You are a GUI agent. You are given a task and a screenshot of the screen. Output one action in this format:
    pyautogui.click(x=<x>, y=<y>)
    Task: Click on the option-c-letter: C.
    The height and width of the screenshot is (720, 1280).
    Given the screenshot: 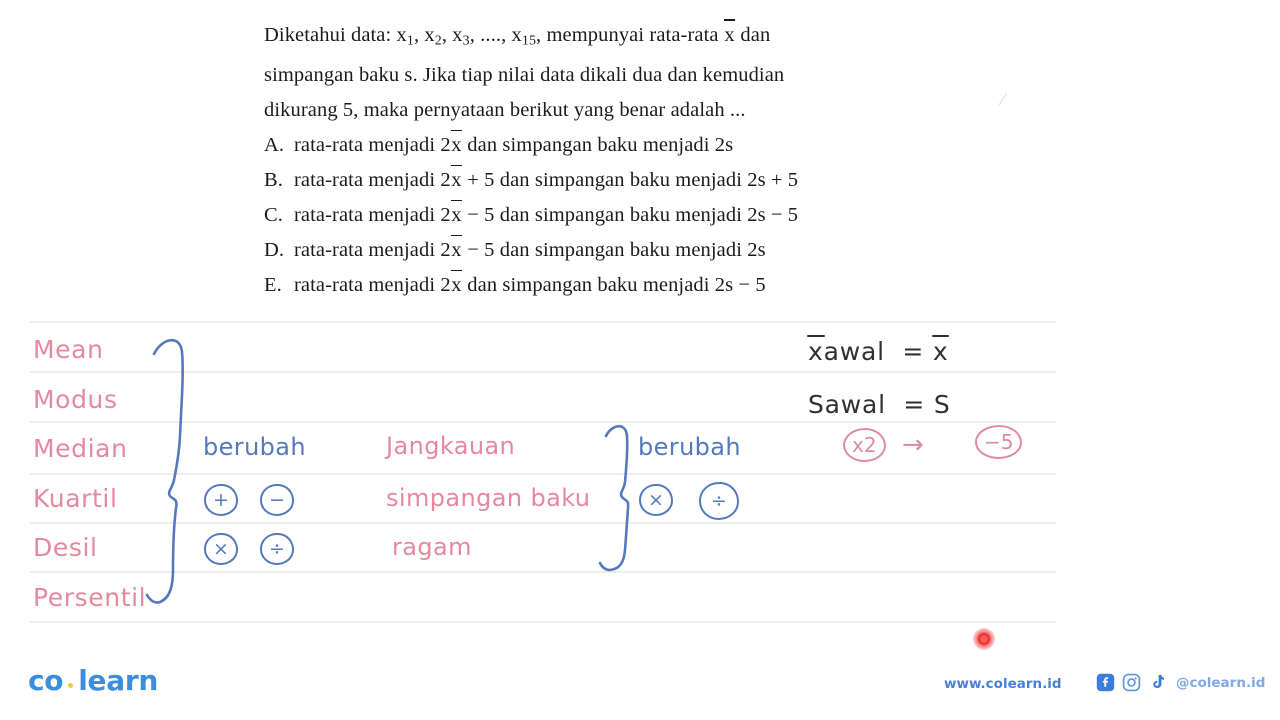 What is the action you would take?
    pyautogui.click(x=273, y=215)
    